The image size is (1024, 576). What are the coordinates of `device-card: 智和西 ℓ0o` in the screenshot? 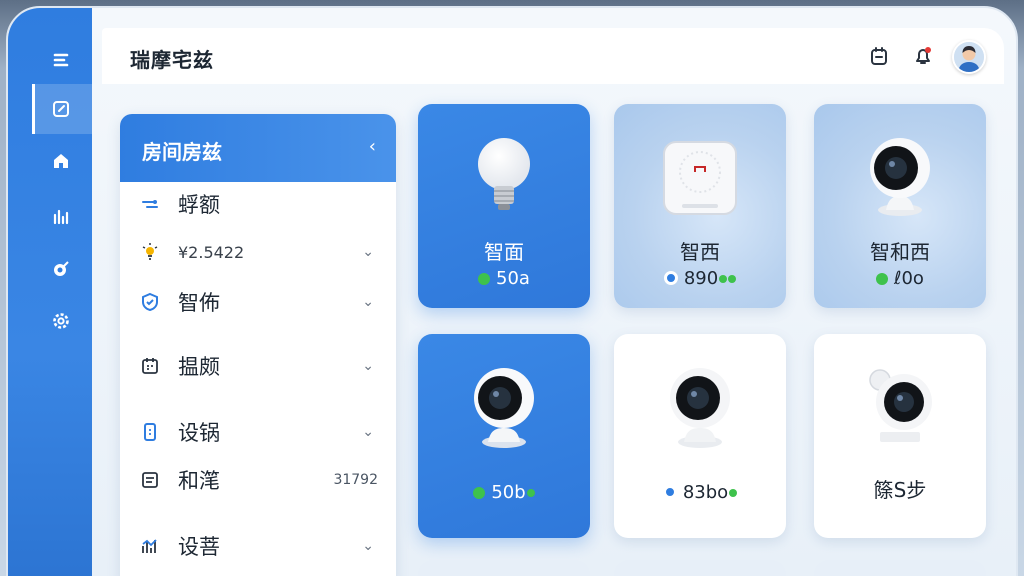 It's located at (900, 206).